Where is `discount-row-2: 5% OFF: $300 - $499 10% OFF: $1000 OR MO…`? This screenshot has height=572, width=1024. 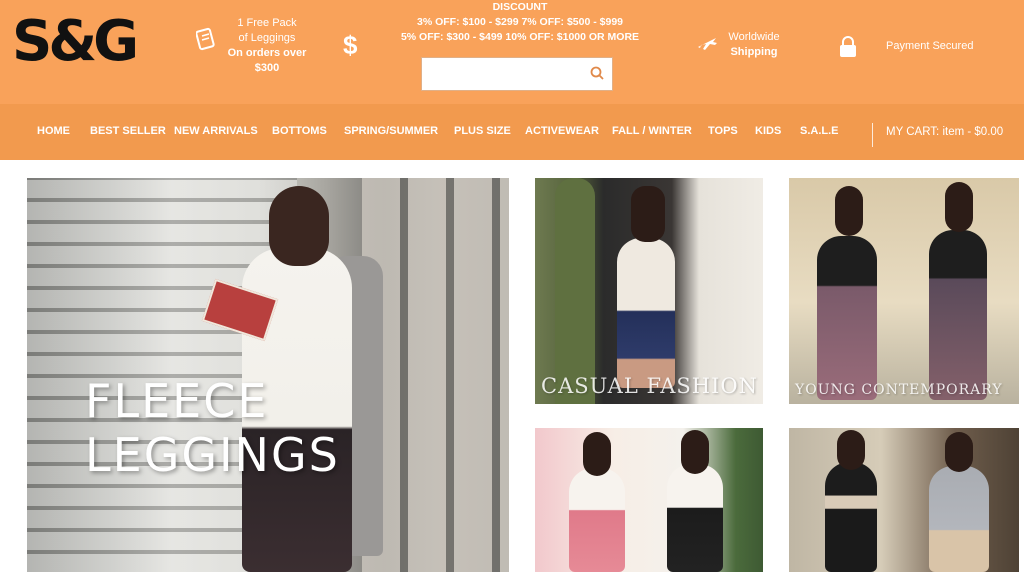
discount-row-2: 5% OFF: $300 - $499 10% OFF: $1000 OR MO… is located at coordinates (520, 37).